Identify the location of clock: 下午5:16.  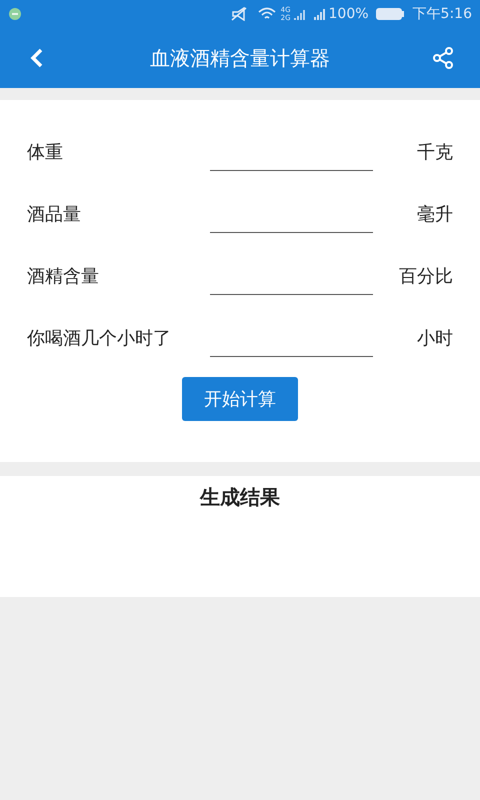
(442, 14).